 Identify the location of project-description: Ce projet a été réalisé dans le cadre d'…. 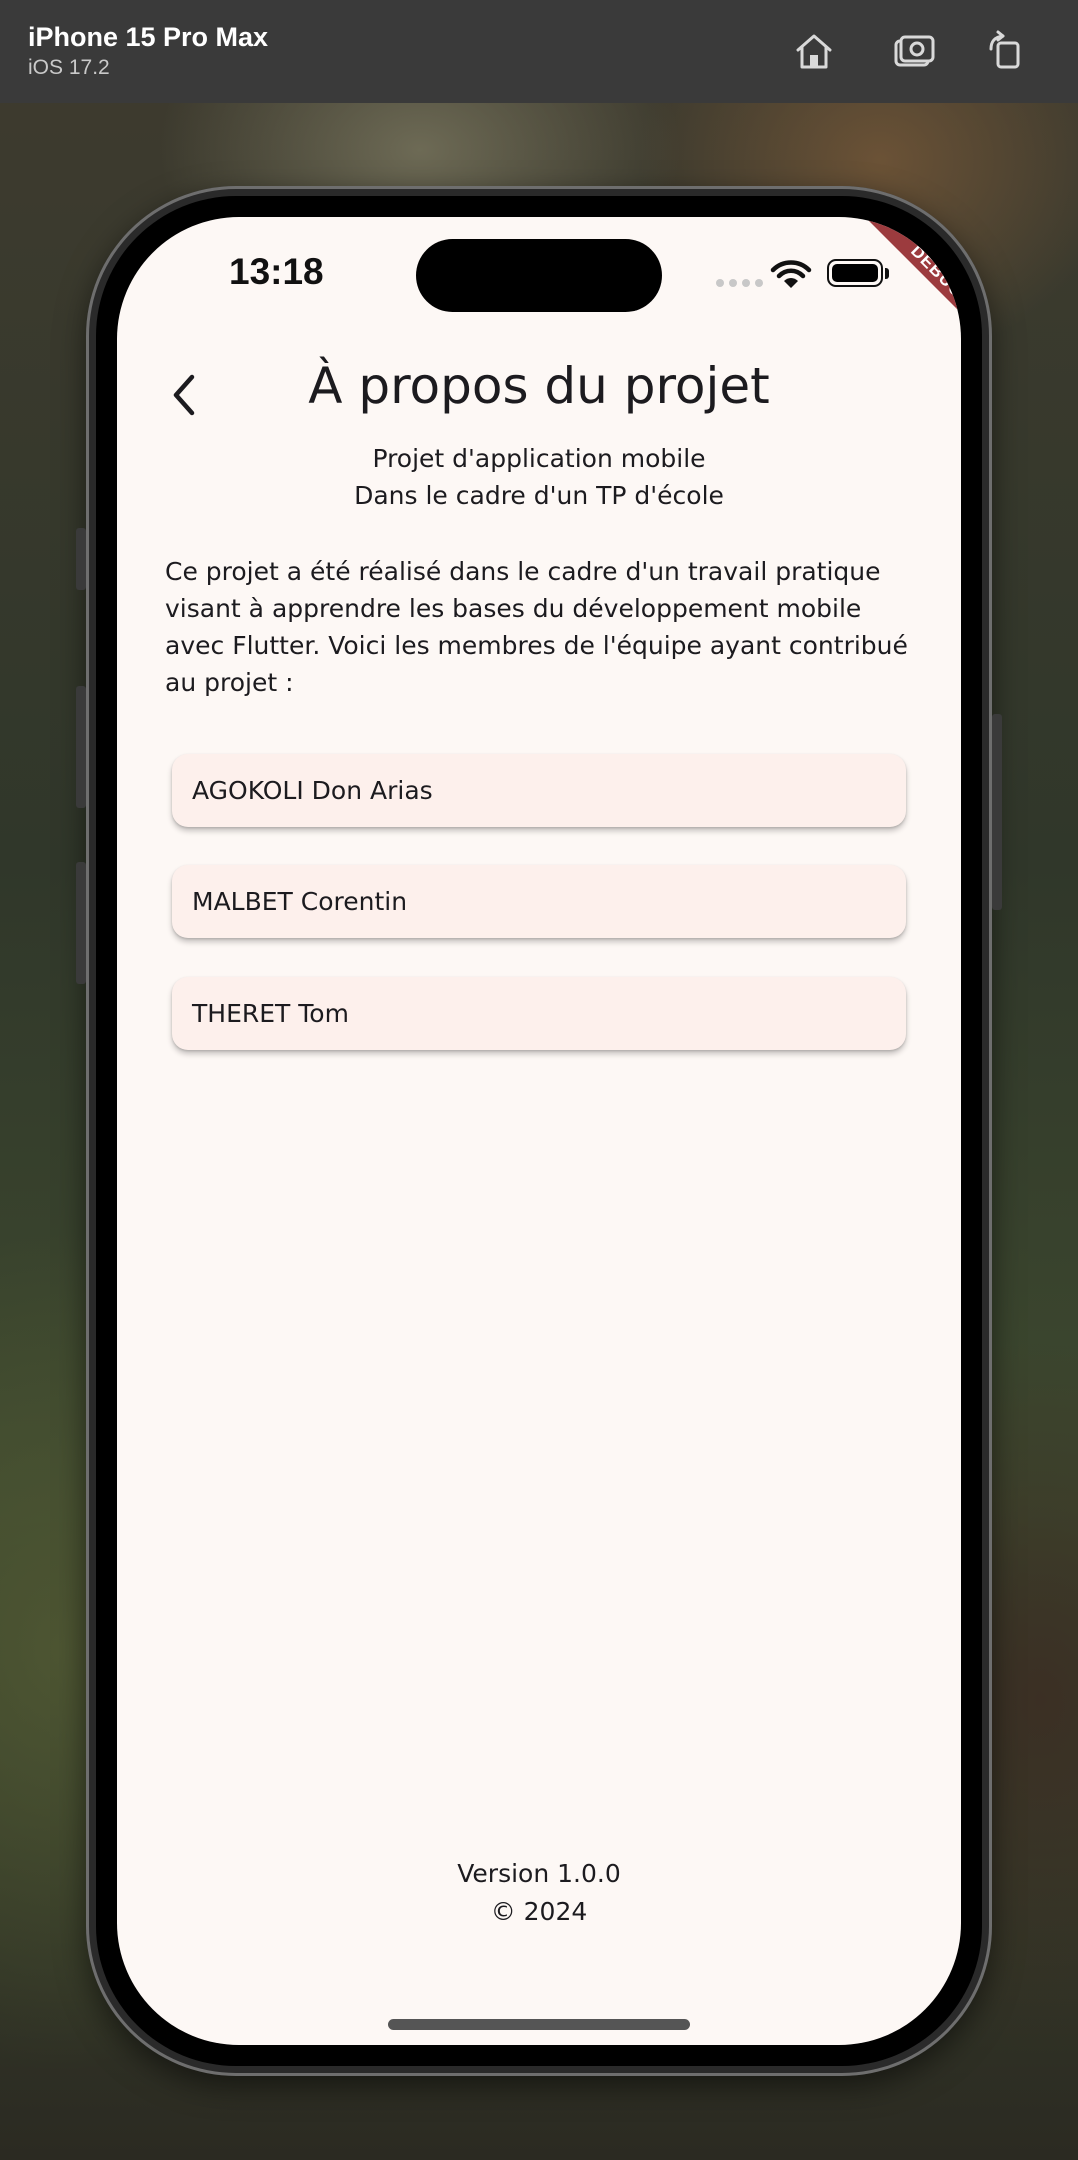
(536, 627).